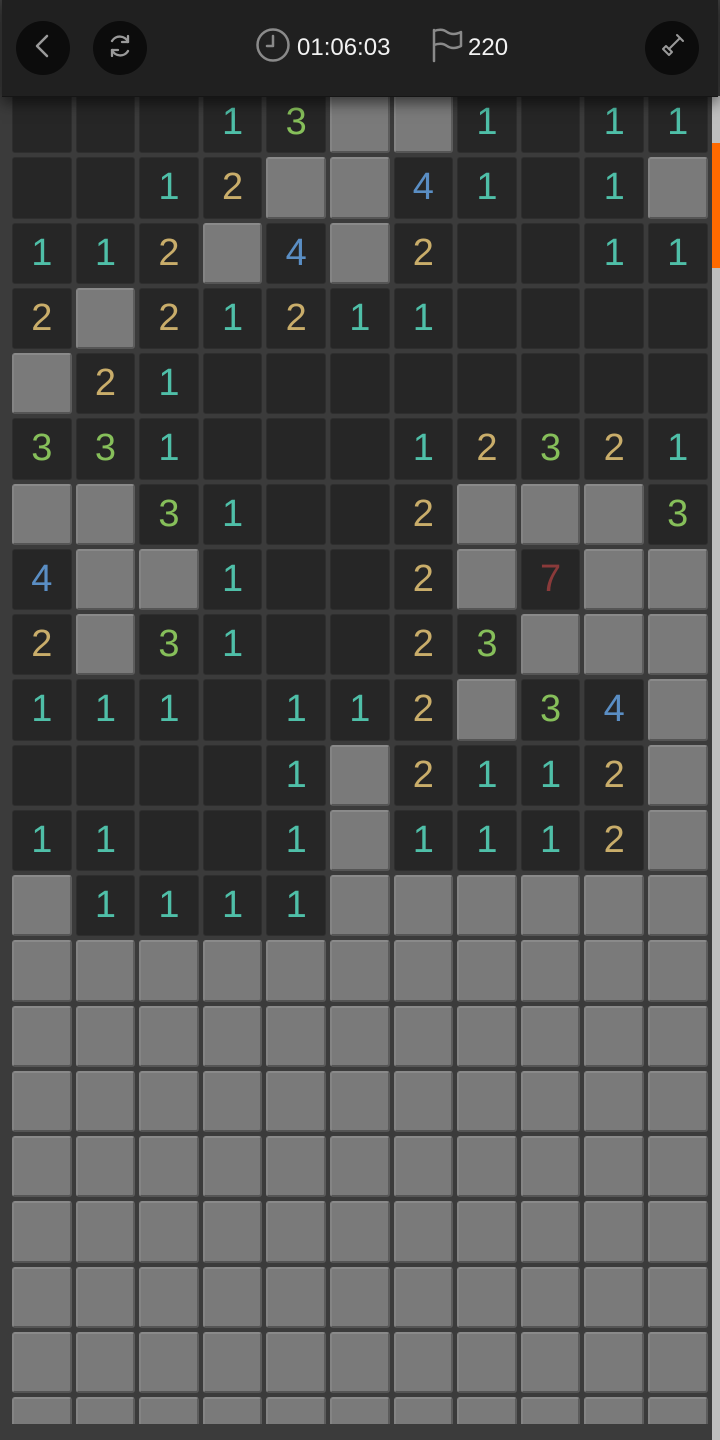 This screenshot has height=1440, width=720. Describe the element at coordinates (716, 768) in the screenshot. I see `scrollbar-track` at that location.